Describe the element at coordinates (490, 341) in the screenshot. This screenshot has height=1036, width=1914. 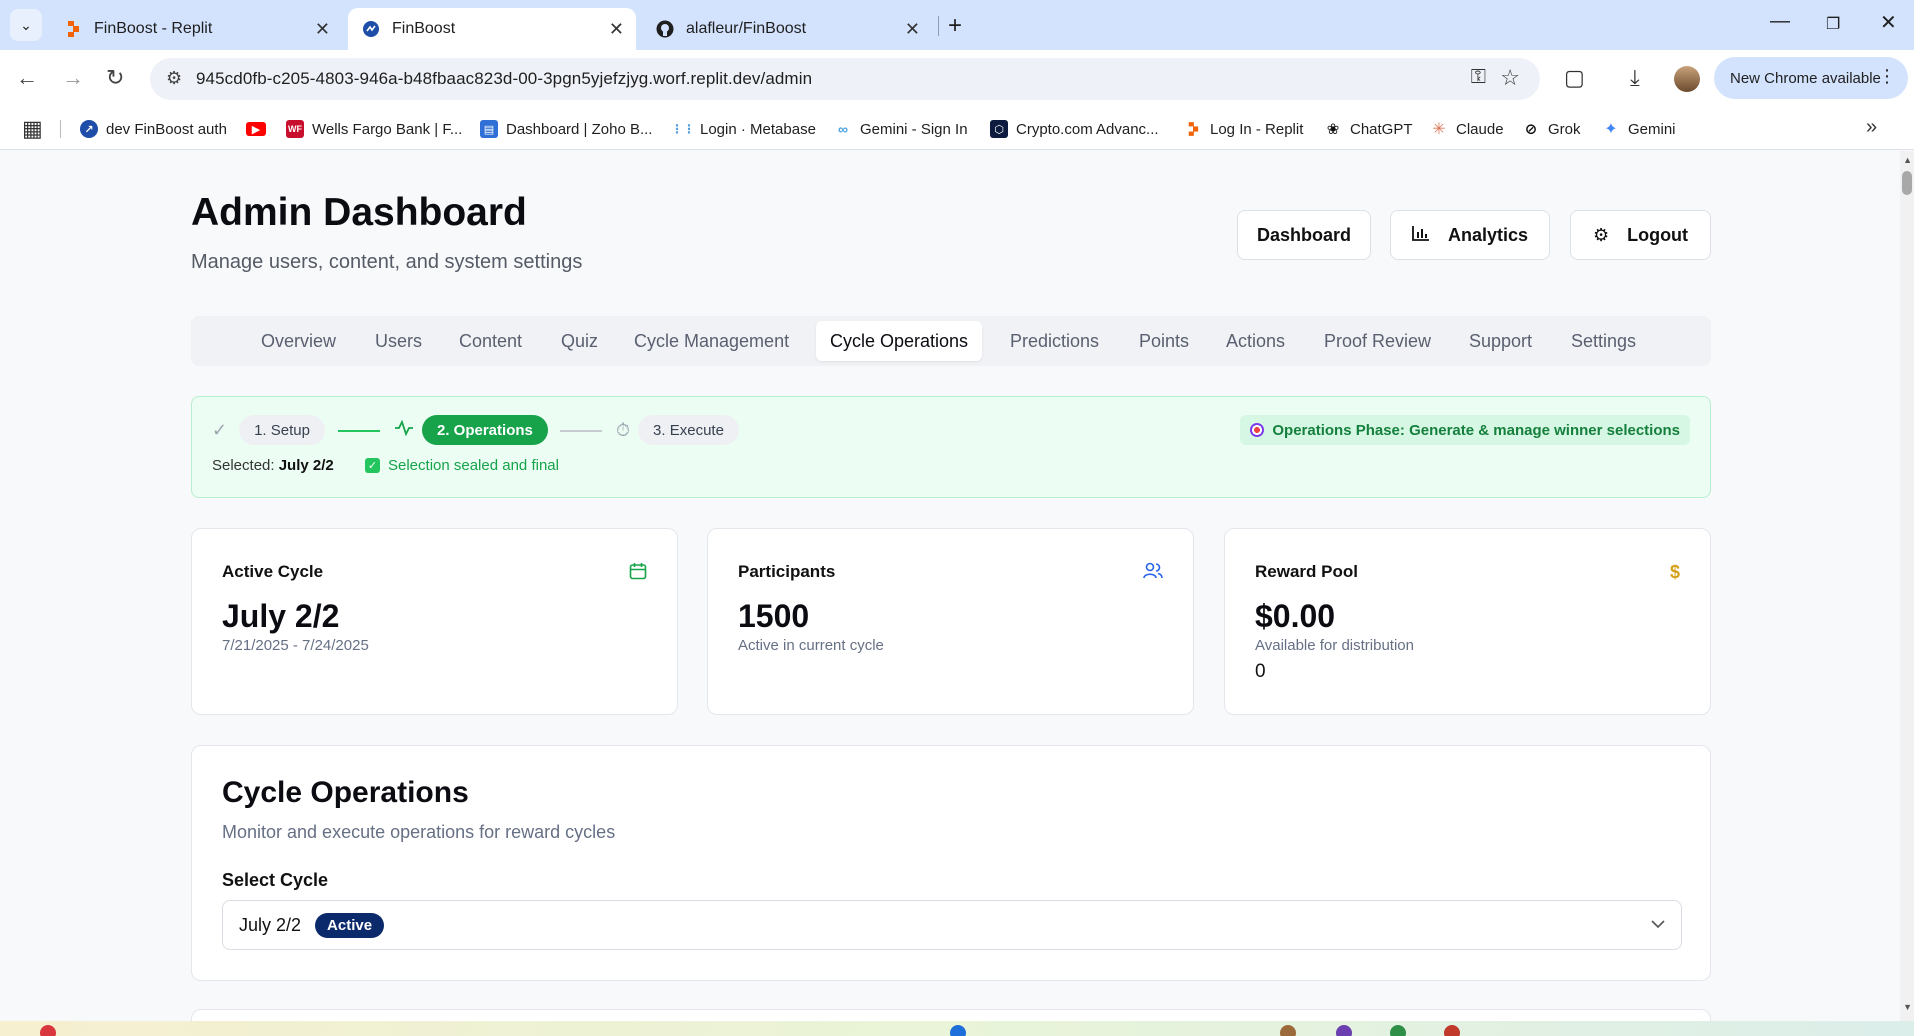
I see `tab-content: Content` at that location.